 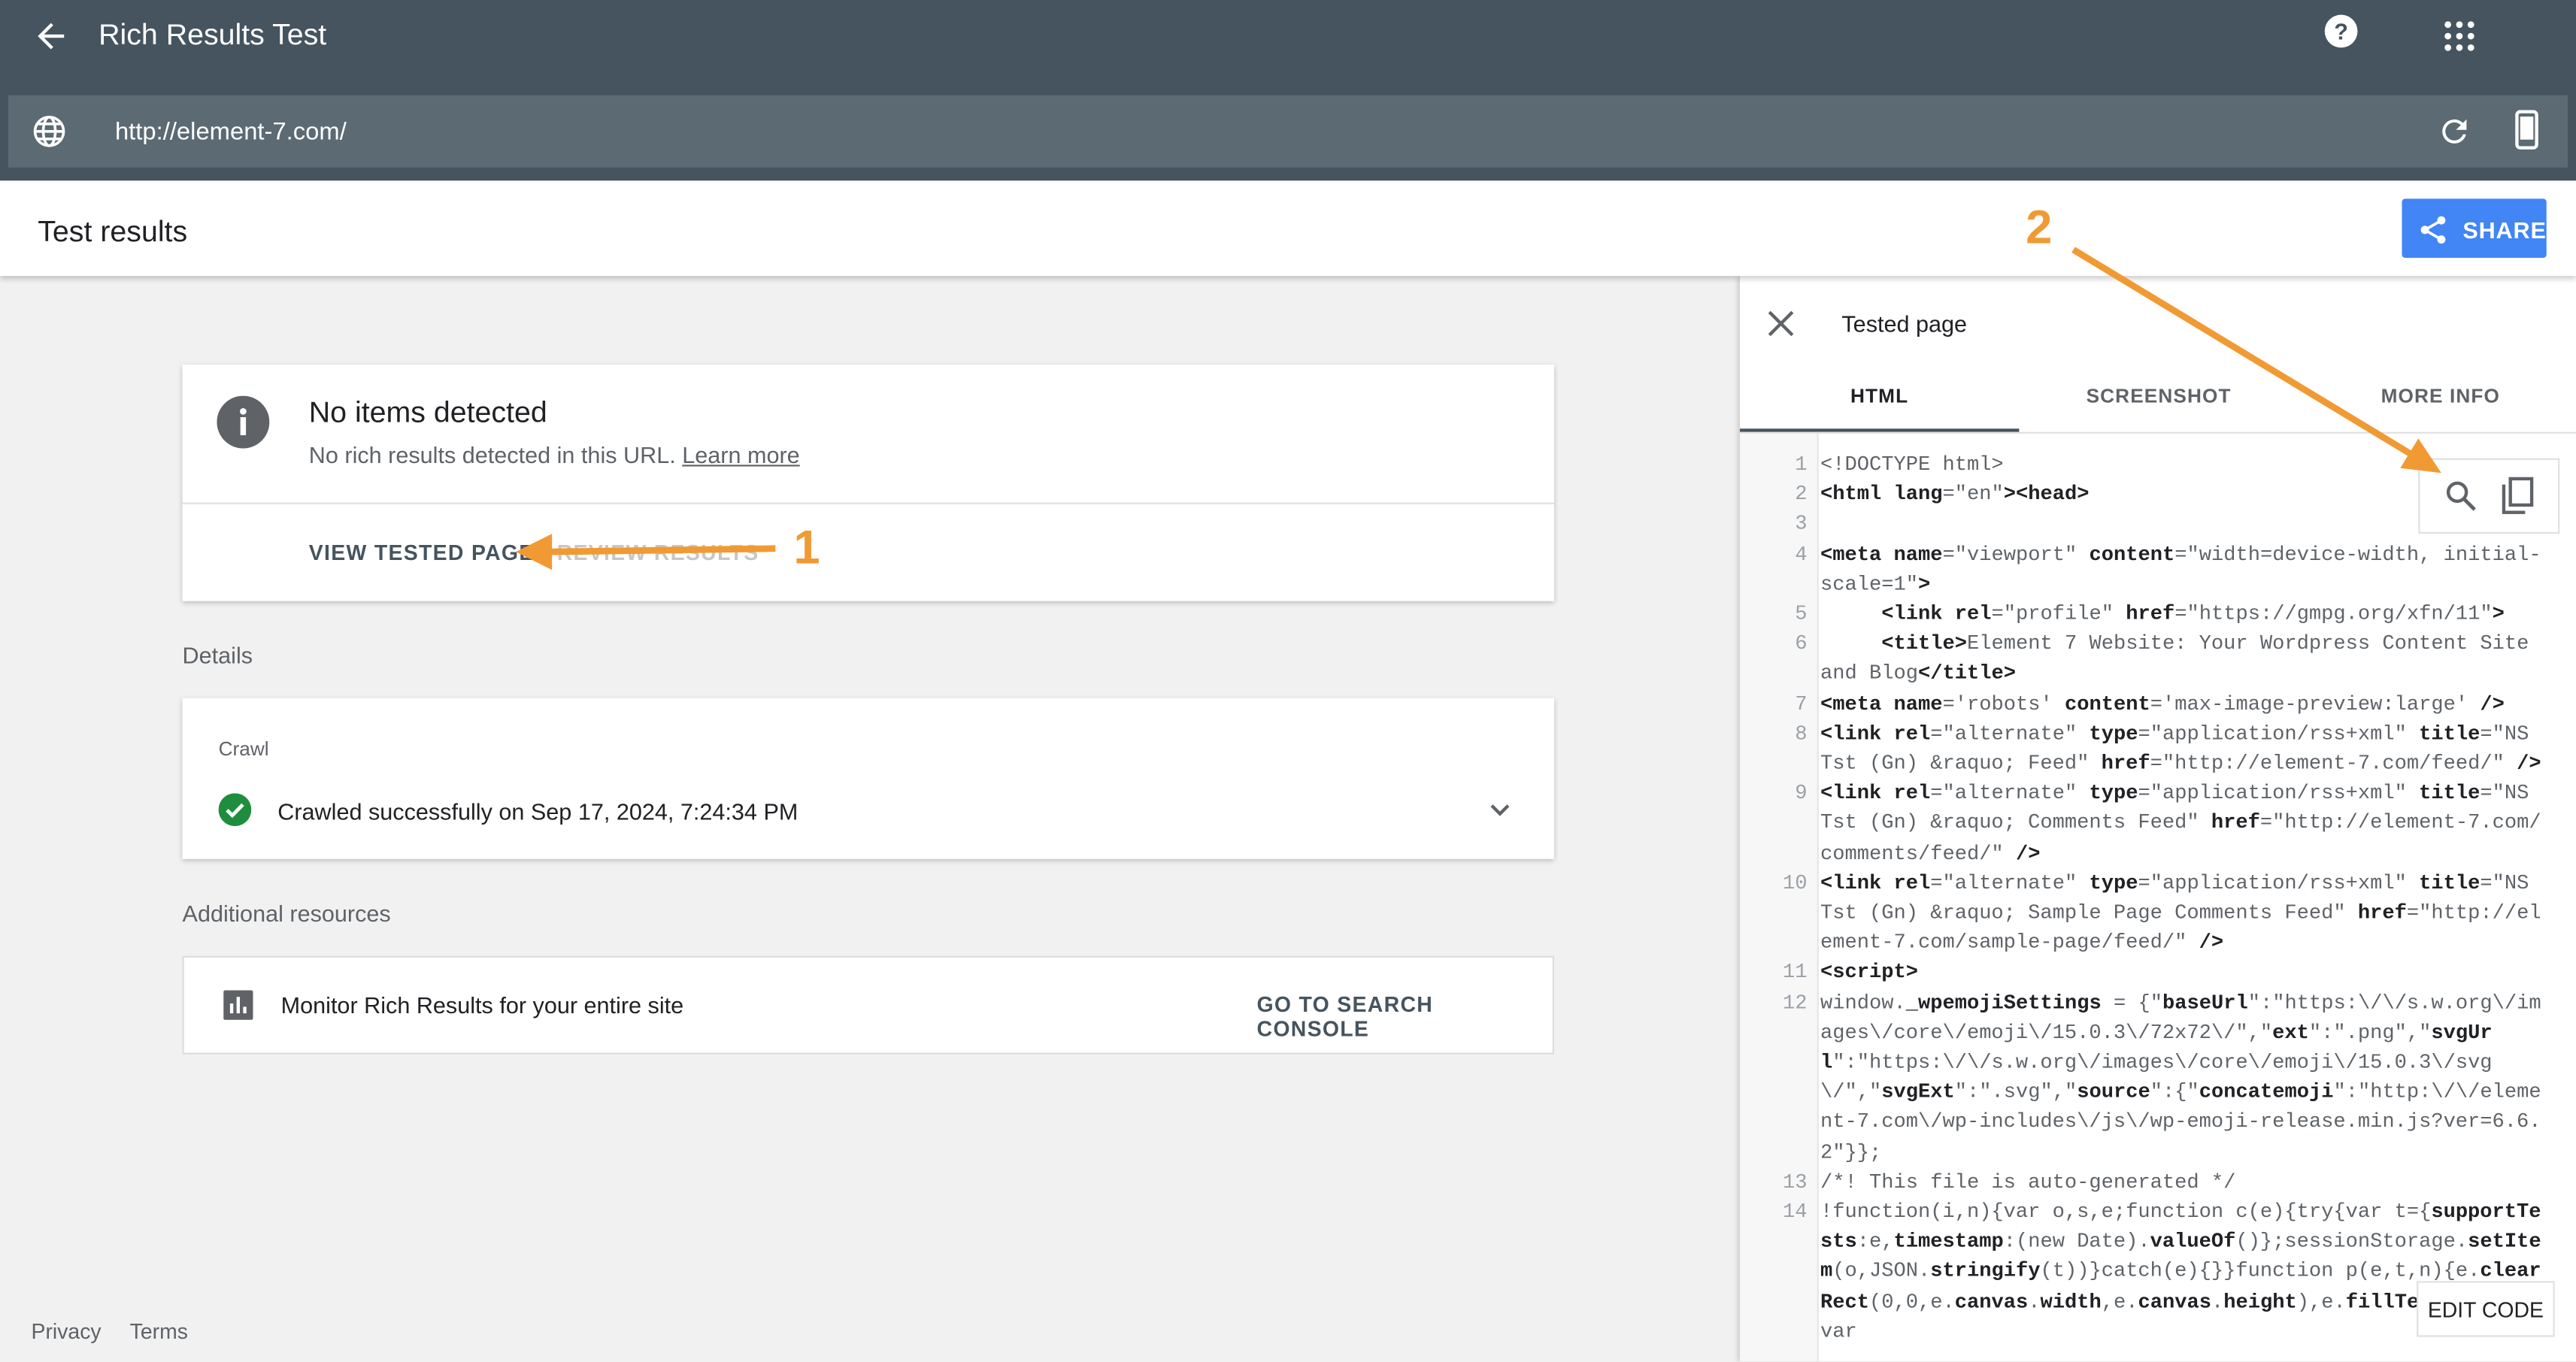 What do you see at coordinates (2158, 395) in the screenshot?
I see `tab-screenshot: SCREENSHOT` at bounding box center [2158, 395].